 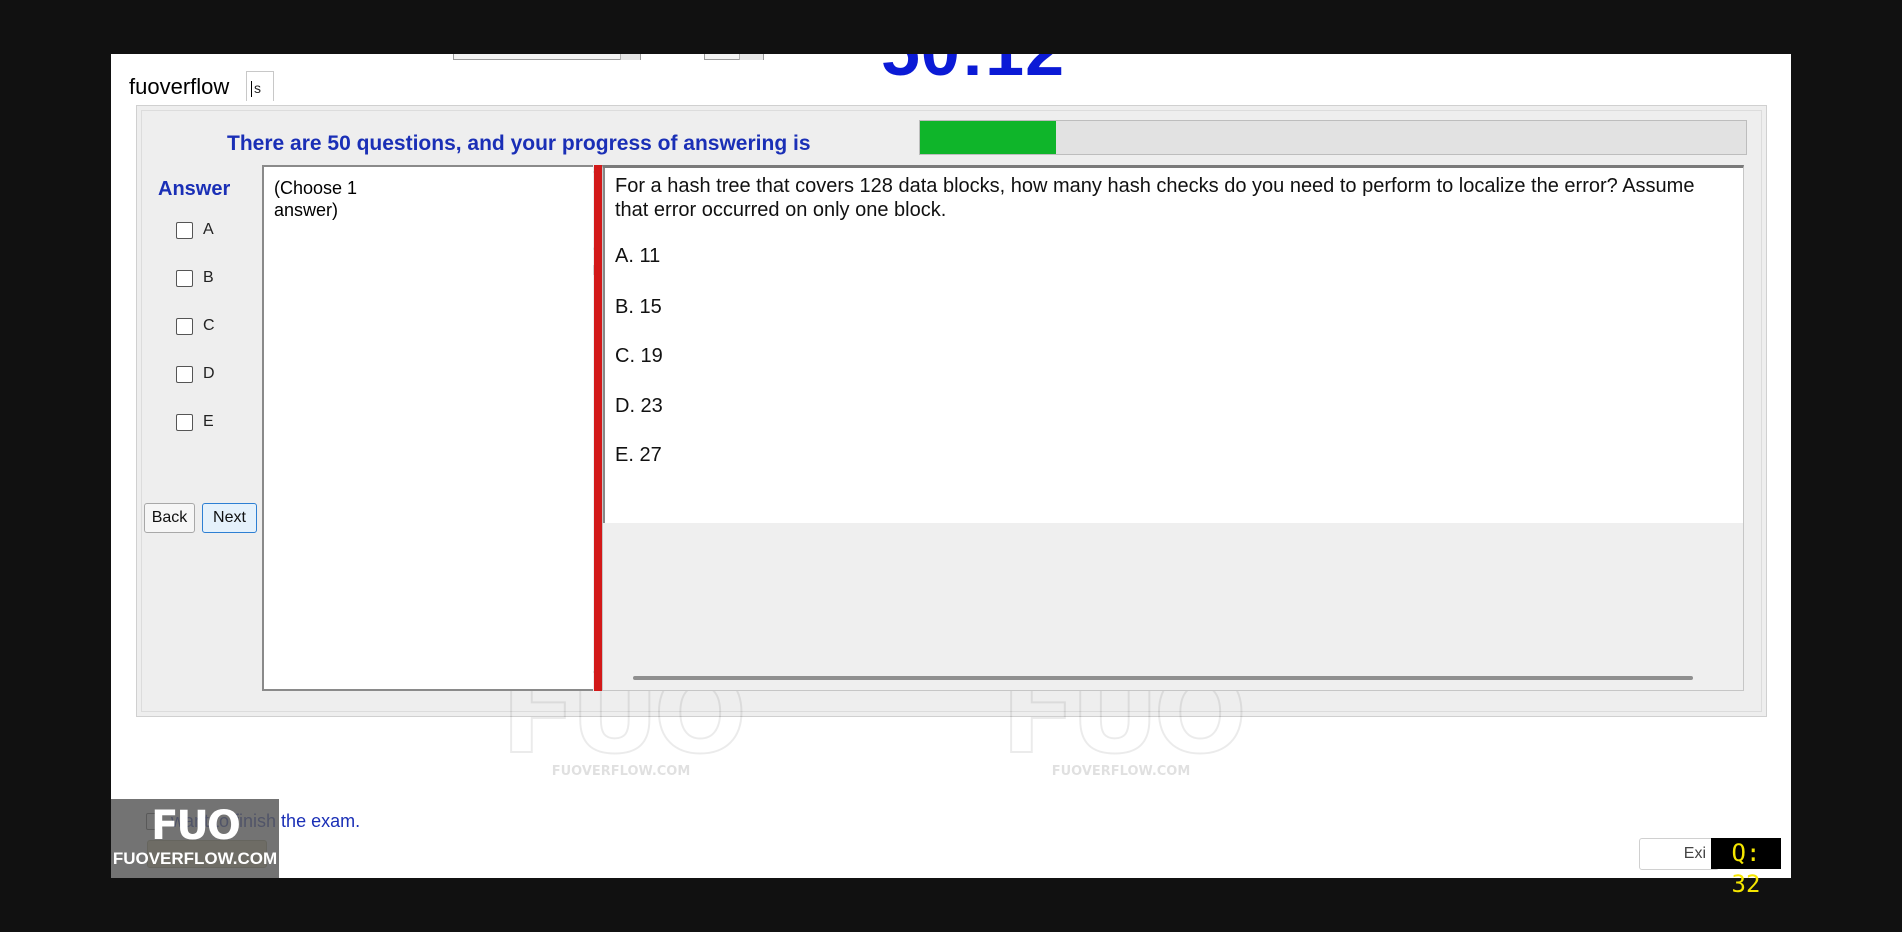 I want to click on choose-hint-box: (Choose 1 answer), so click(x=427, y=428).